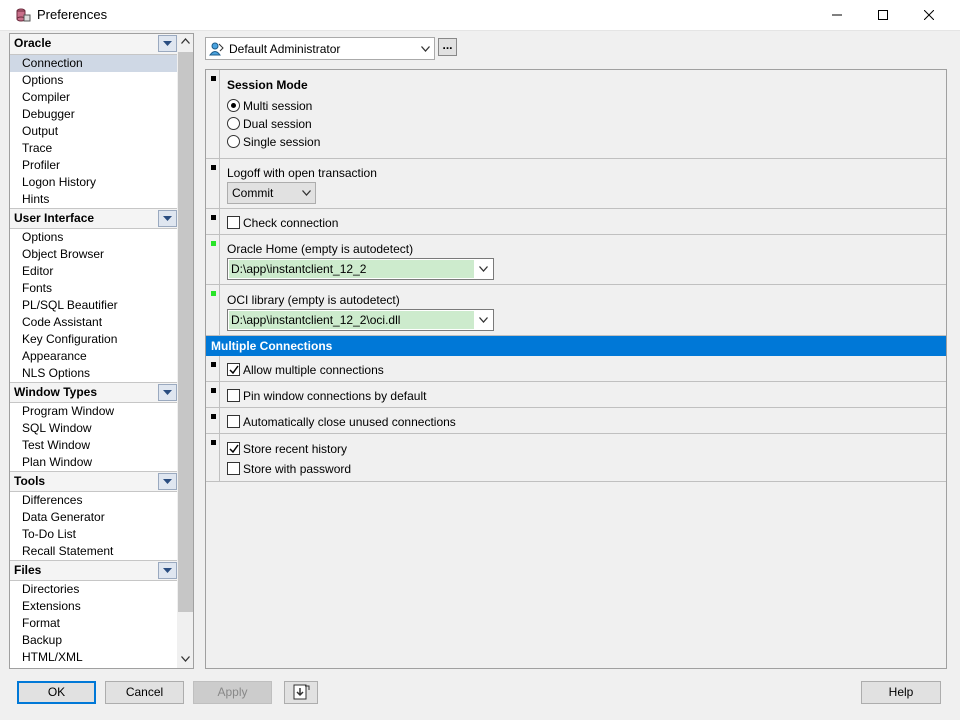 Image resolution: width=960 pixels, height=720 pixels. I want to click on sidebar-item-plsql-beautifier: PL/SQL Beautifier, so click(93, 305).